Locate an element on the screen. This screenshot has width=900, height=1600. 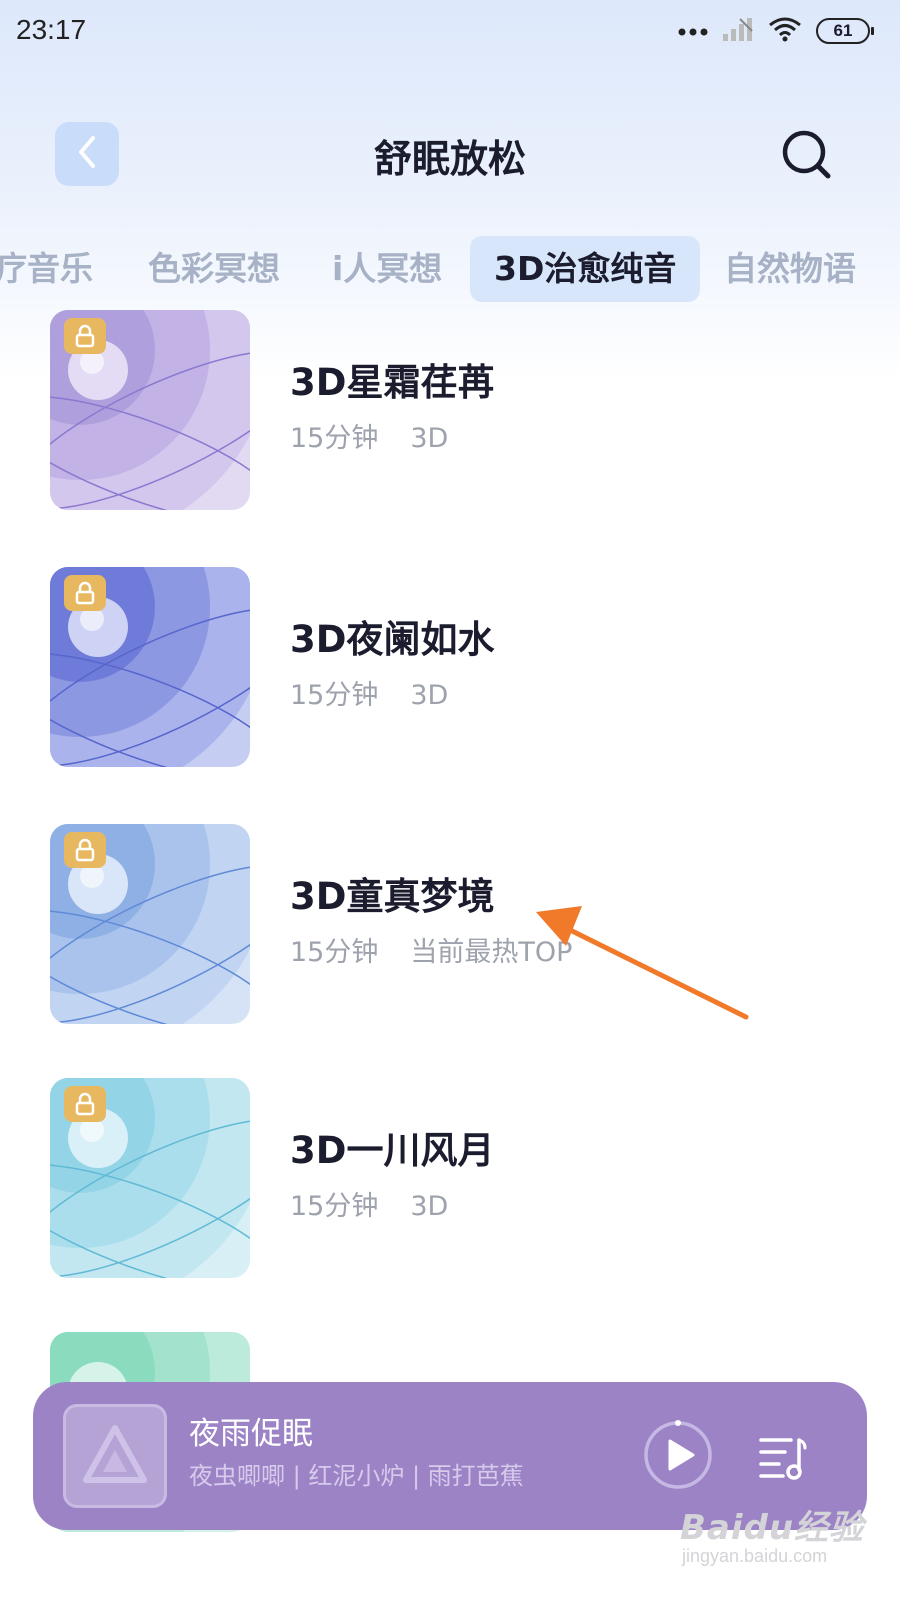
player-title: 夜雨促眠 is located at coordinates (251, 1434).